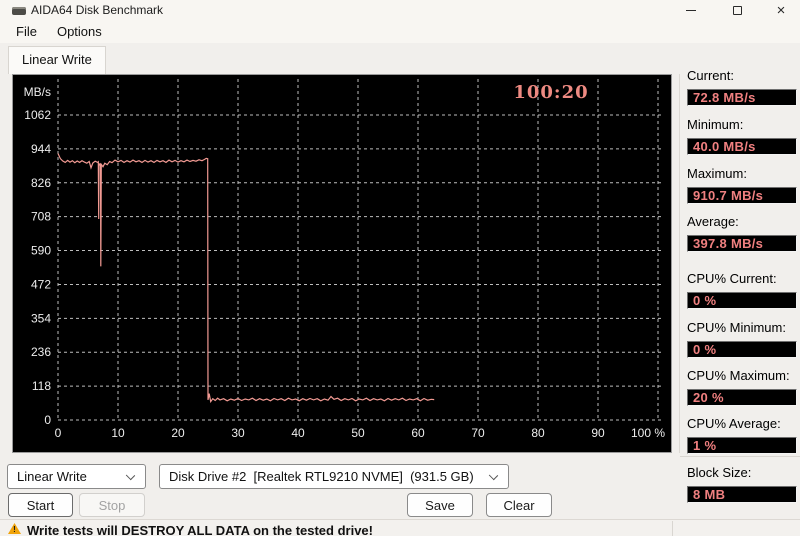  I want to click on svg-text: 50, so click(358, 433).